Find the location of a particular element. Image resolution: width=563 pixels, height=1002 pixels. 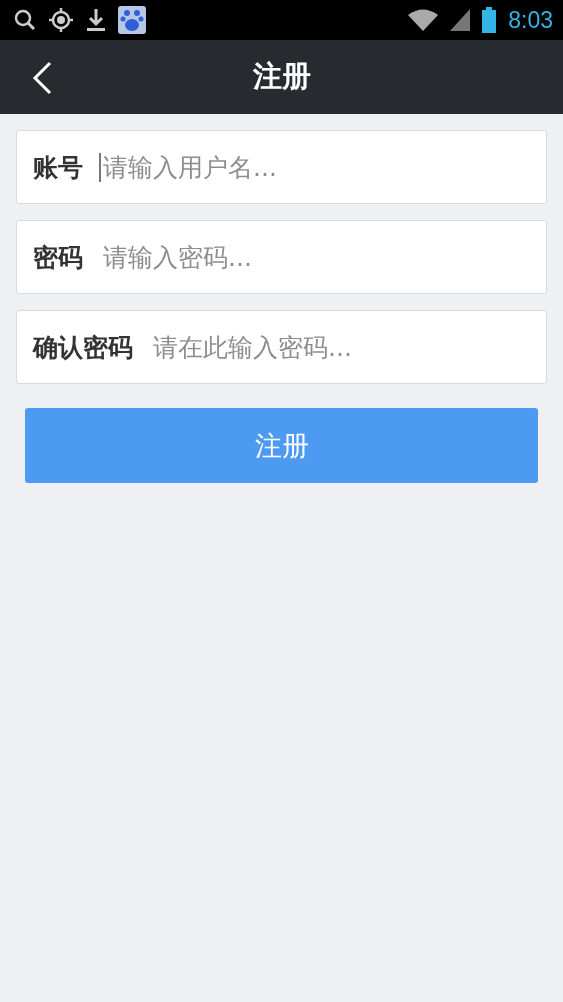

page-title: 注册 is located at coordinates (281, 76).